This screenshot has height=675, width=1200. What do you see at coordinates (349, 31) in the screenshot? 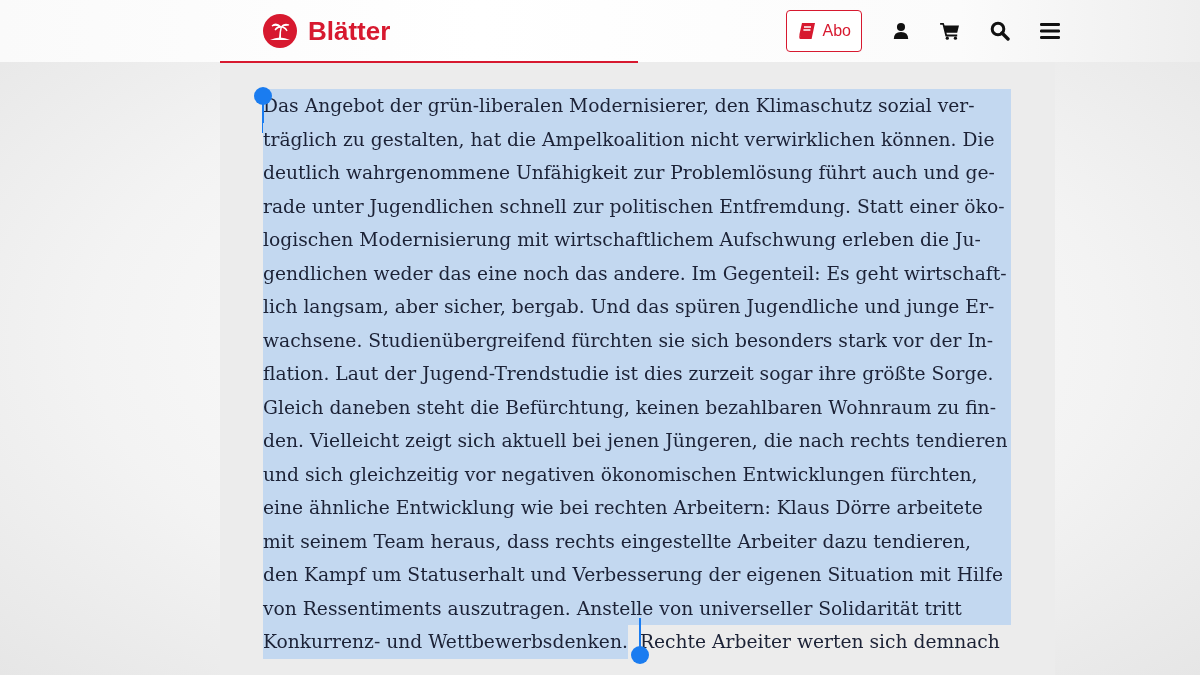
I see `site-name: Blätter` at bounding box center [349, 31].